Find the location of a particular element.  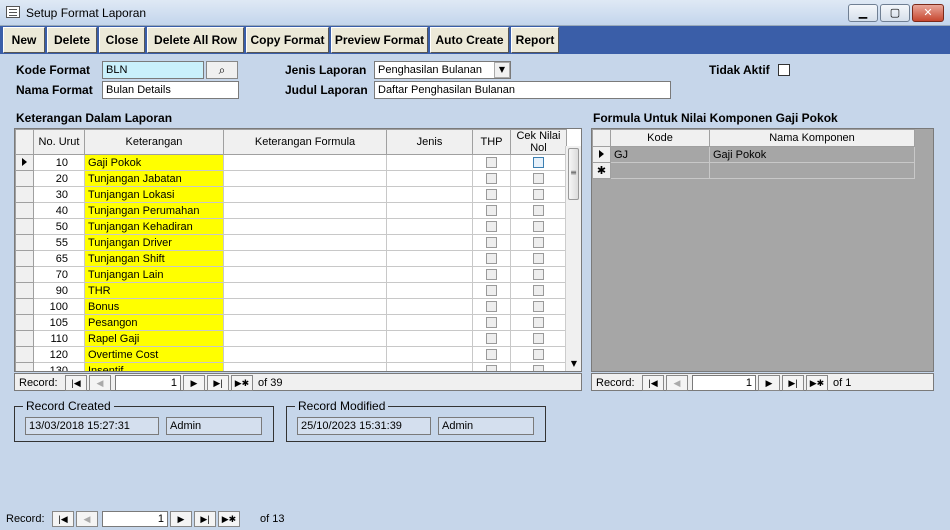

prev-record-button: ◀ is located at coordinates (87, 519).